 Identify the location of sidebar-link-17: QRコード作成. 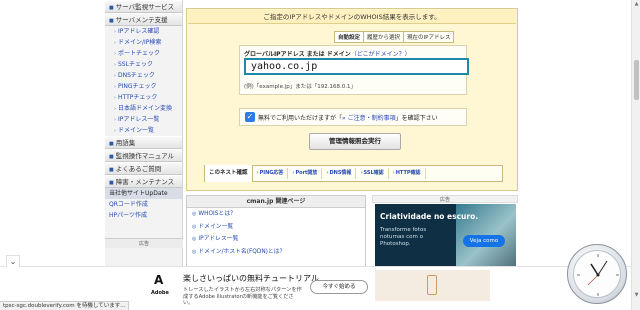
(143, 204).